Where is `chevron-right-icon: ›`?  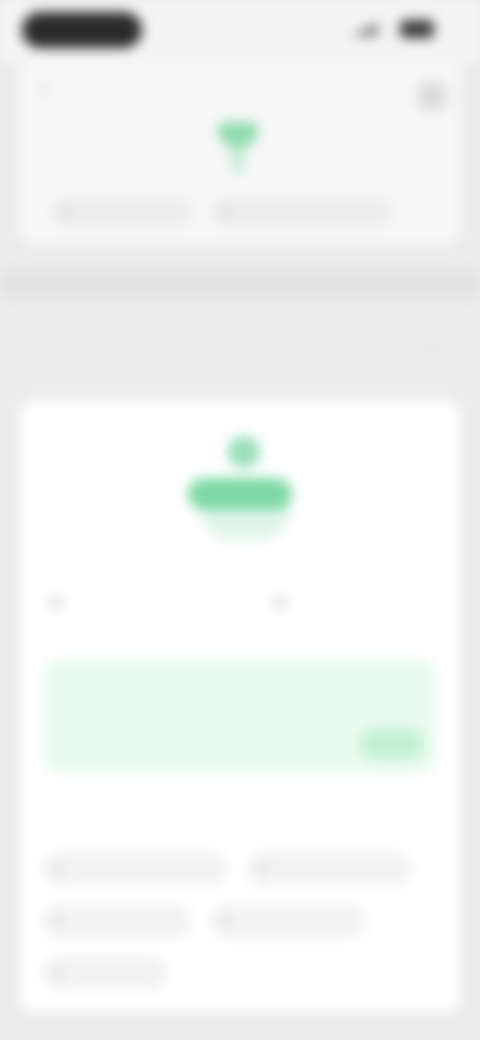
chevron-right-icon: › is located at coordinates (438, 348).